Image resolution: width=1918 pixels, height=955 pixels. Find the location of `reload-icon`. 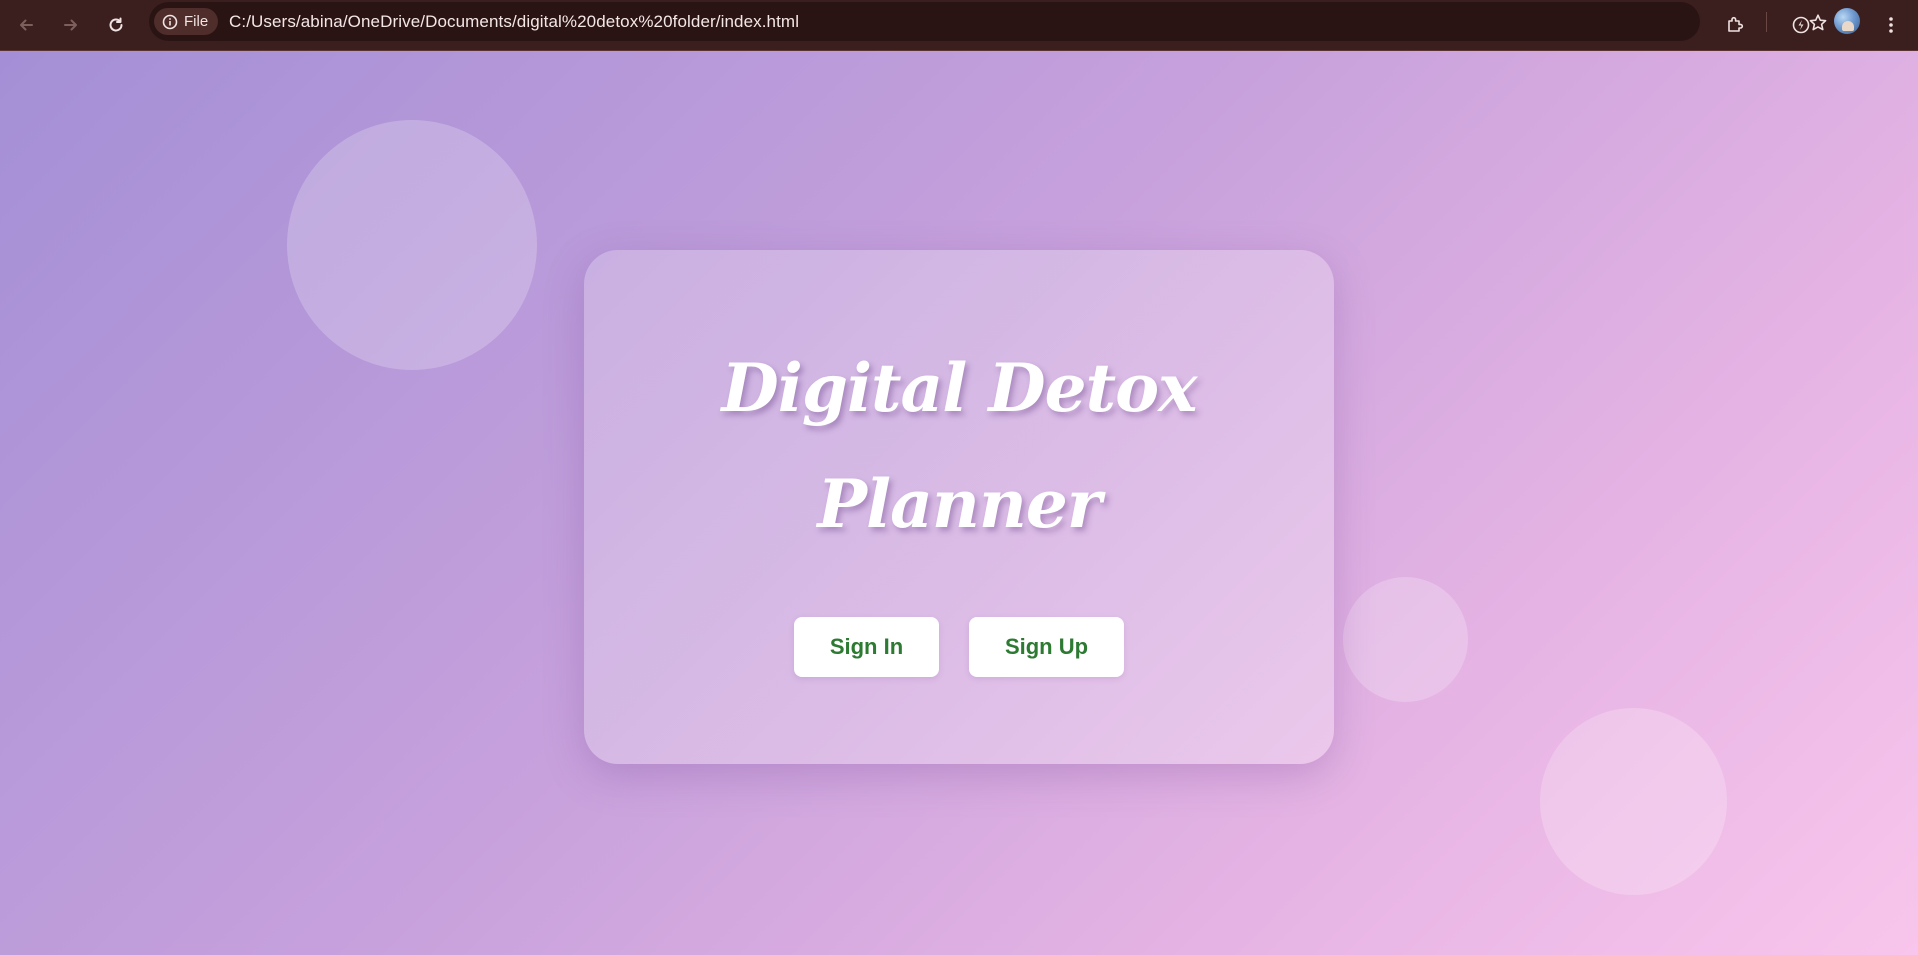

reload-icon is located at coordinates (116, 24).